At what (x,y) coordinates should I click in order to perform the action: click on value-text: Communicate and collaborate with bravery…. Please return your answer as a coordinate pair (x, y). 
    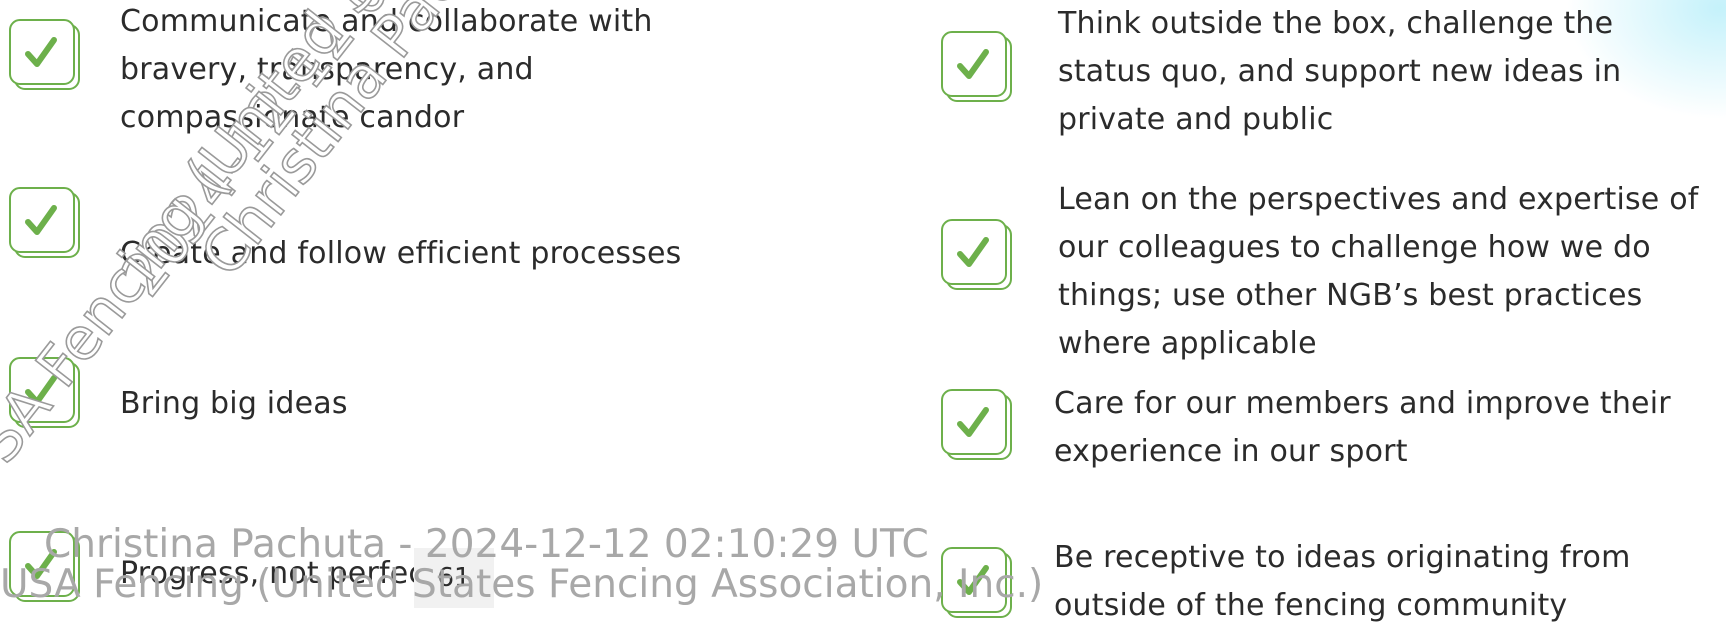
    Looking at the image, I should click on (386, 69).